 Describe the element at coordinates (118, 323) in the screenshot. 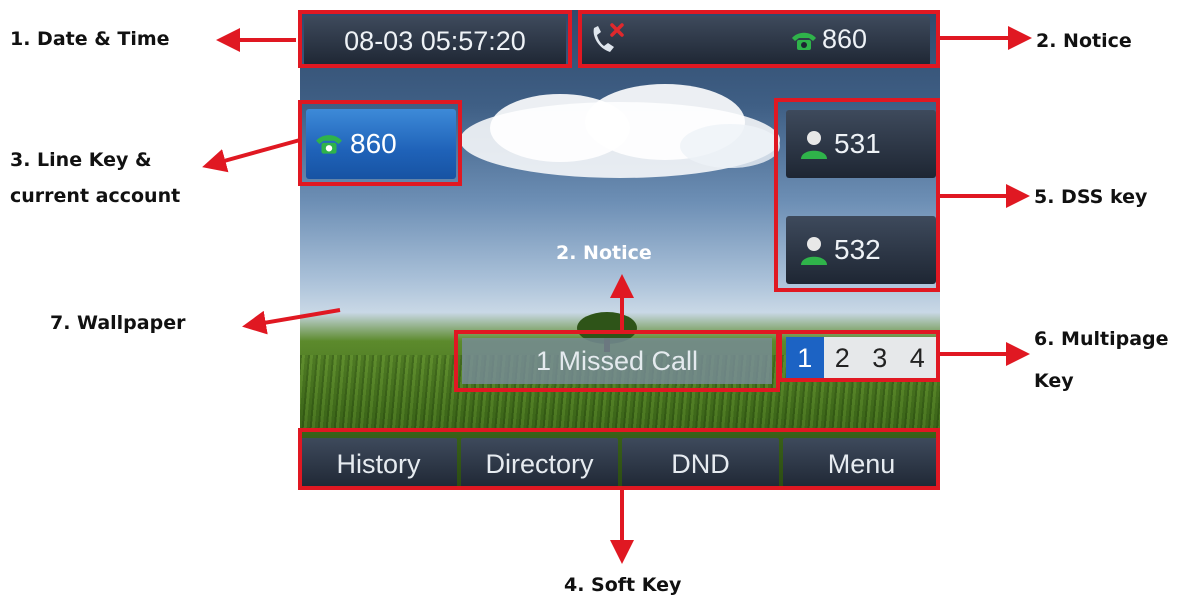

I see `callout-wallpaper: 7. Wallpaper` at that location.